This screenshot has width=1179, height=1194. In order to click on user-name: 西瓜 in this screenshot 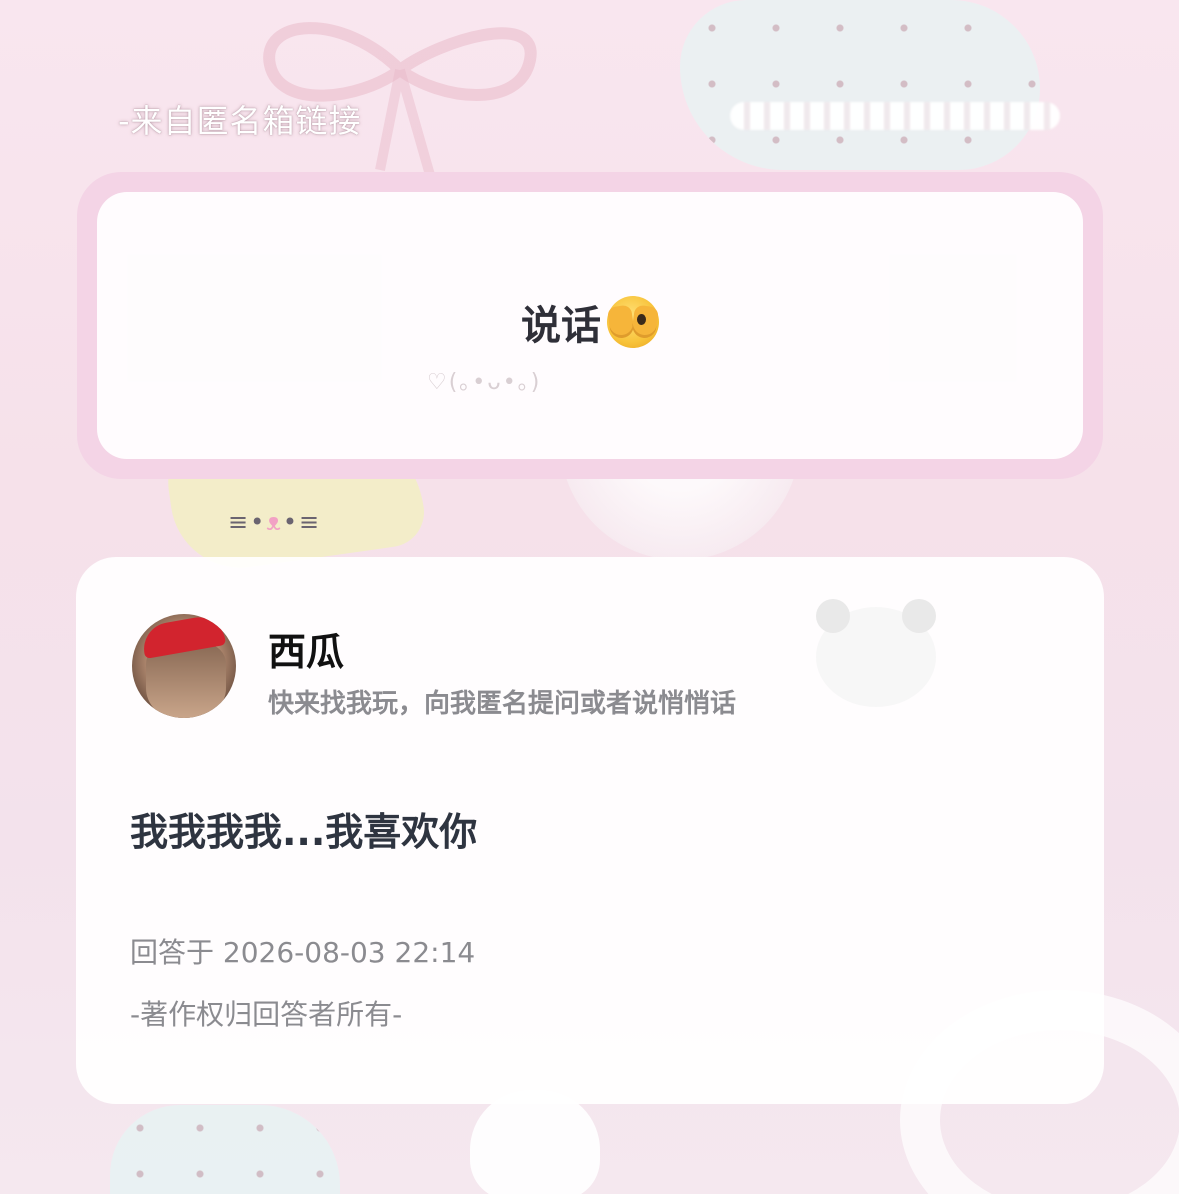, I will do `click(306, 648)`.